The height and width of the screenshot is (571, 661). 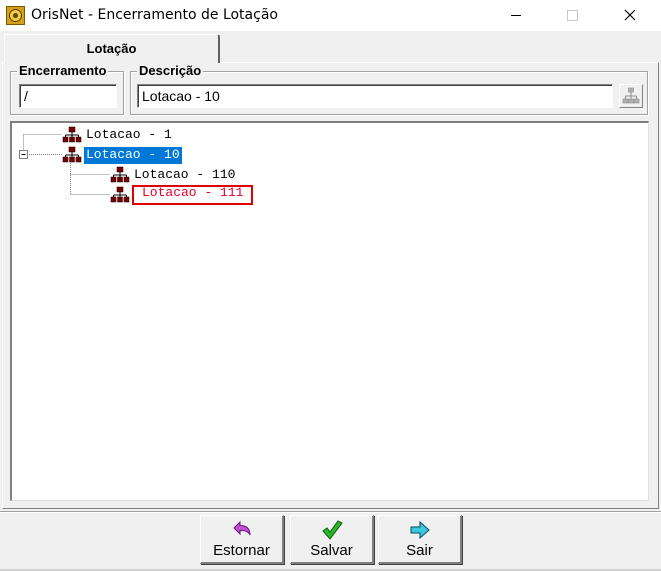 I want to click on hierarchy-lookup-icon, so click(x=631, y=95).